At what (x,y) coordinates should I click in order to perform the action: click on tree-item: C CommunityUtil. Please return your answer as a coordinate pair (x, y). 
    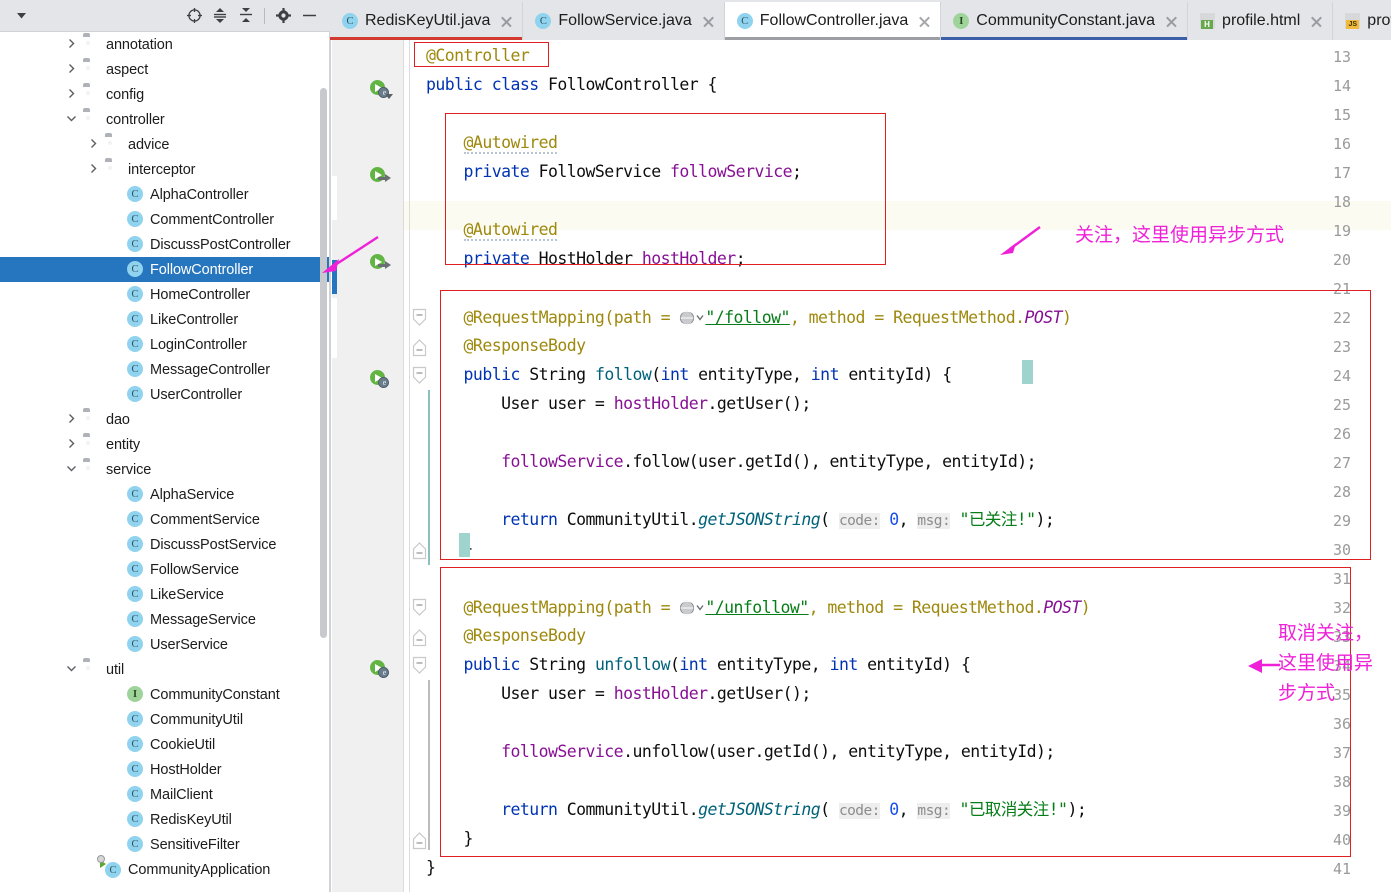
    Looking at the image, I should click on (165, 719).